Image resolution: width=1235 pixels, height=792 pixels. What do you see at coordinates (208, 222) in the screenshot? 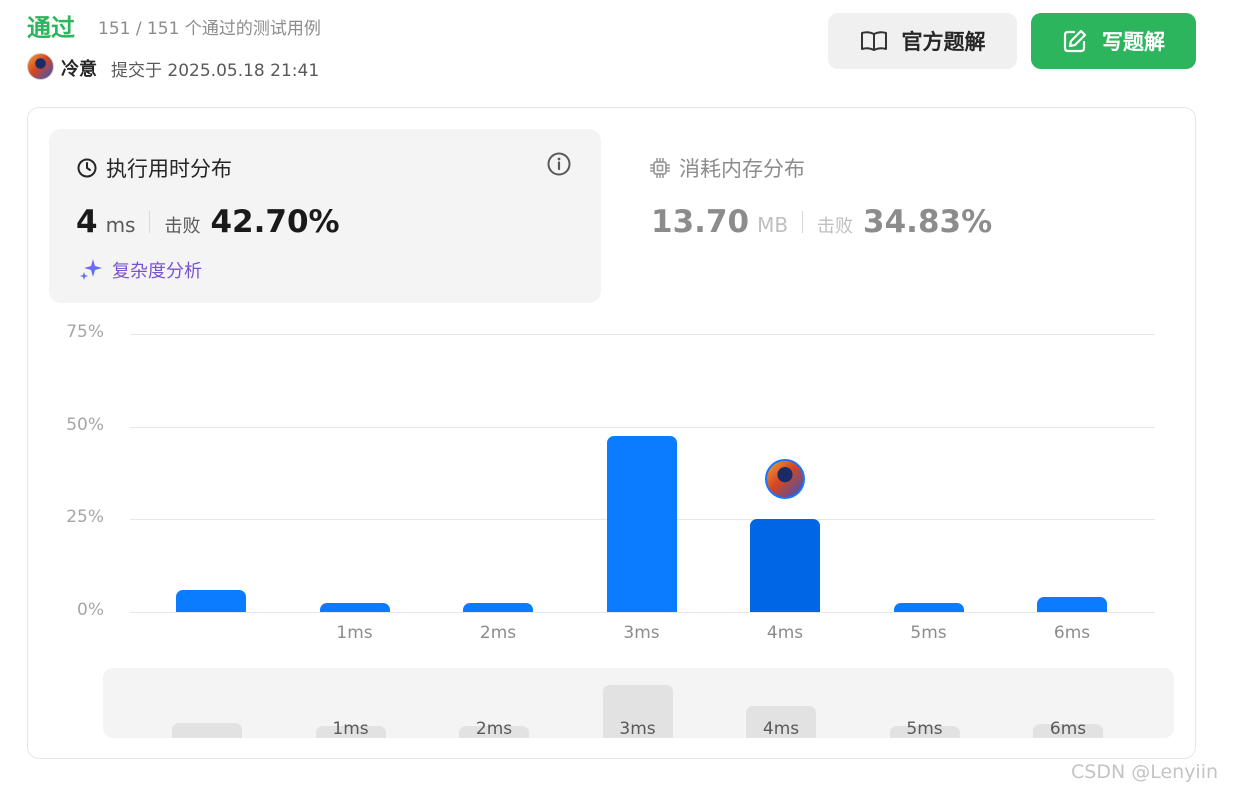
I see `runtime-metrics: 4 ms 击败 42.70%` at bounding box center [208, 222].